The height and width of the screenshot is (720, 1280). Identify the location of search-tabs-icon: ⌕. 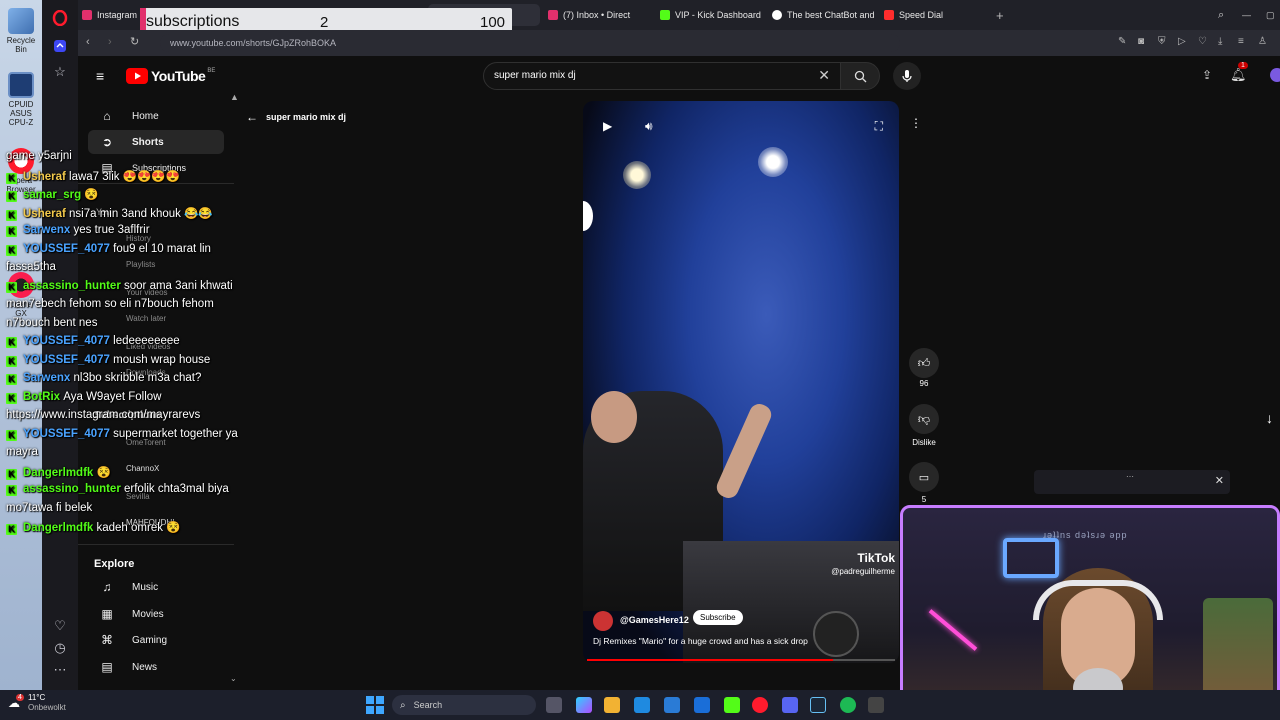
(1224, 15).